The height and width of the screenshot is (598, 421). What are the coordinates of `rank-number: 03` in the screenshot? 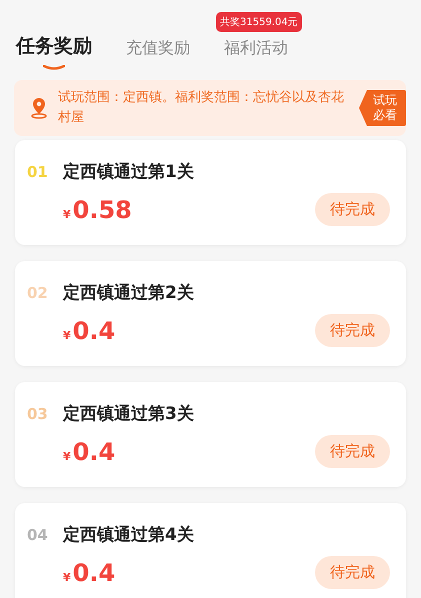 It's located at (38, 414).